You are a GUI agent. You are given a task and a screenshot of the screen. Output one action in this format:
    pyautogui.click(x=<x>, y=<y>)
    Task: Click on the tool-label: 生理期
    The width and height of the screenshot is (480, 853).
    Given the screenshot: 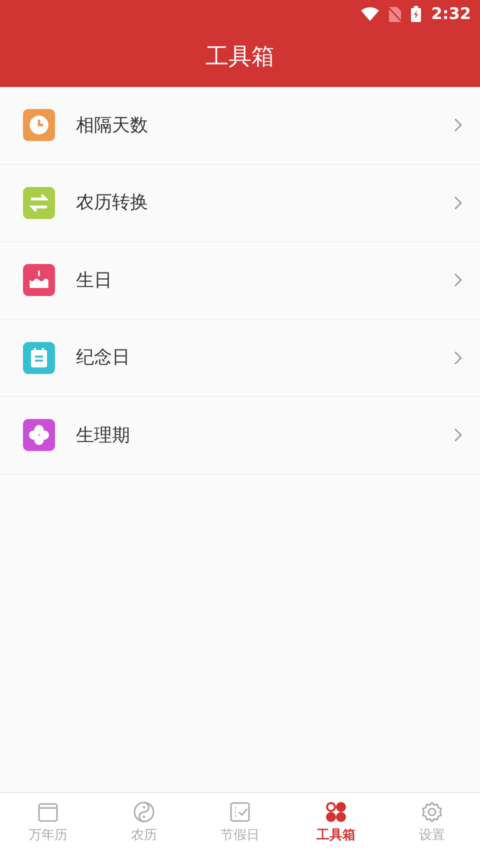 What is the action you would take?
    pyautogui.click(x=103, y=436)
    